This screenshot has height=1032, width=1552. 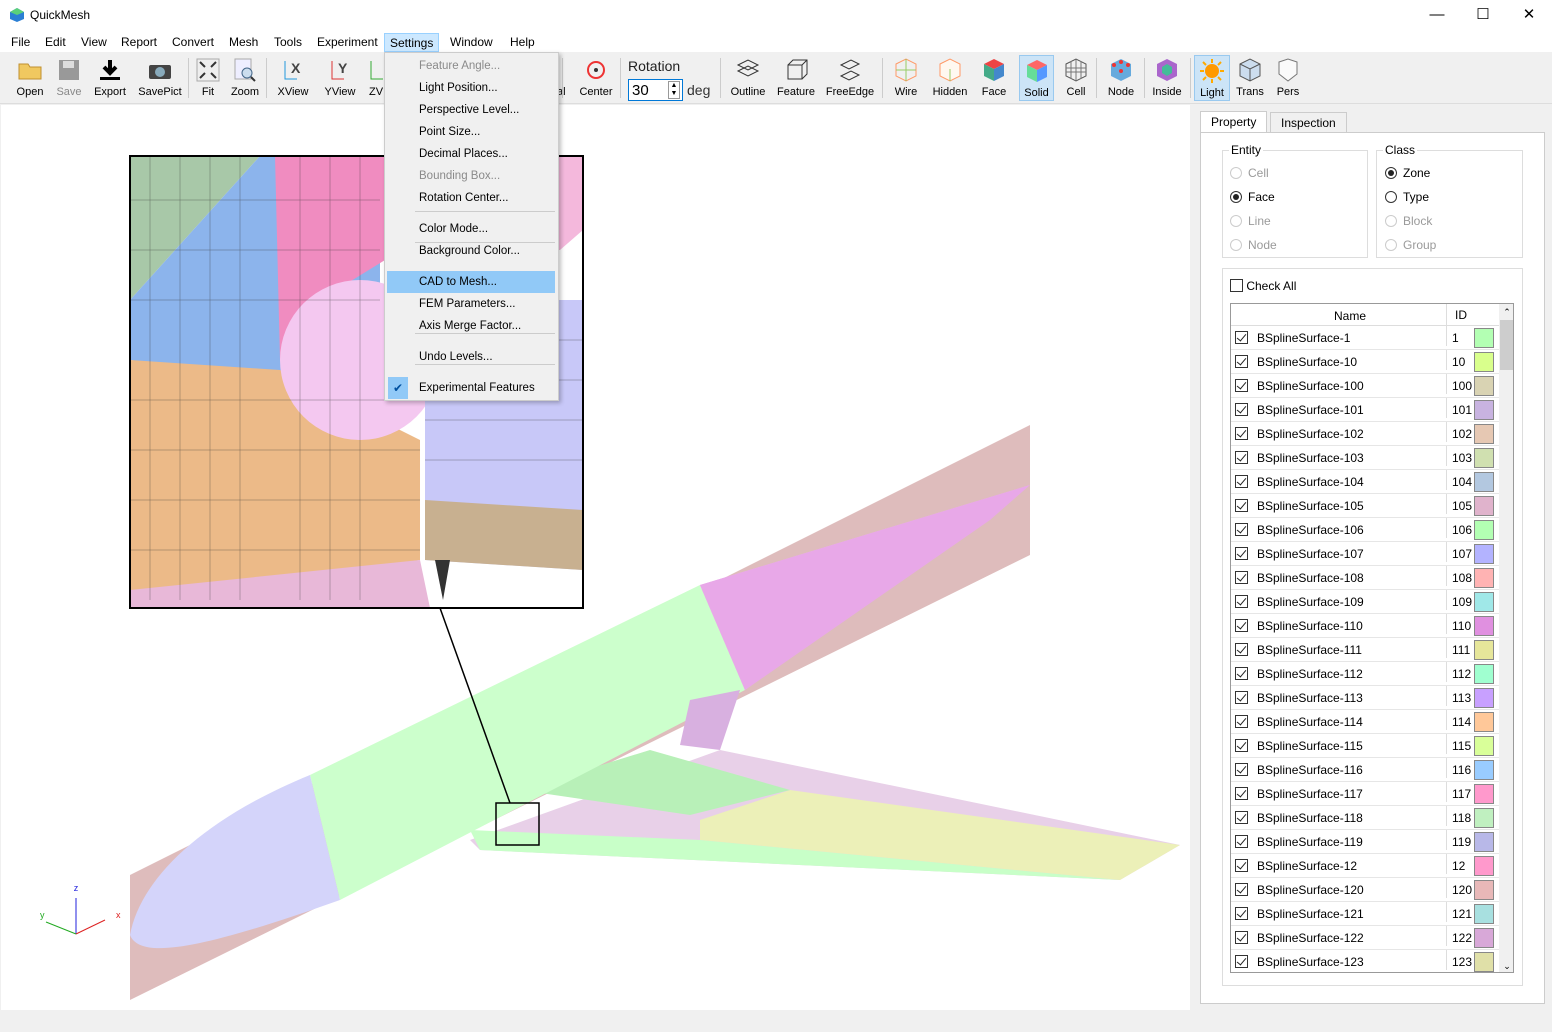 I want to click on save-button: Save, so click(x=69, y=78).